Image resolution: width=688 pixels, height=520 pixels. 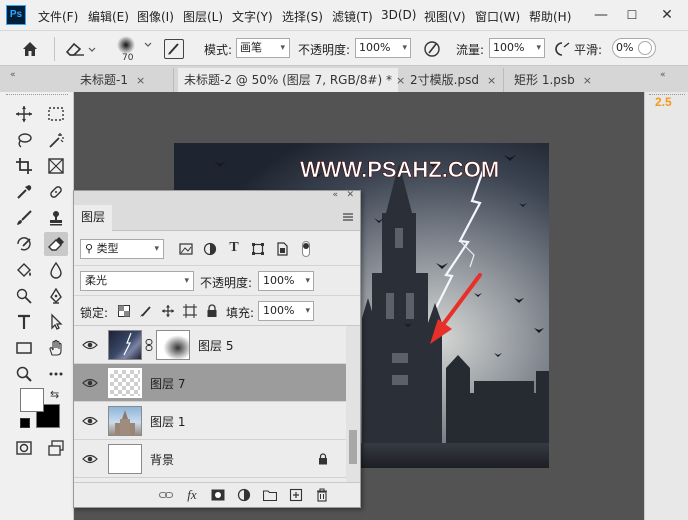 What do you see at coordinates (291, 80) in the screenshot?
I see `tab-untitled-2: 未标题-2 @ 50% (图层 7, RGB/8#) * ×` at bounding box center [291, 80].